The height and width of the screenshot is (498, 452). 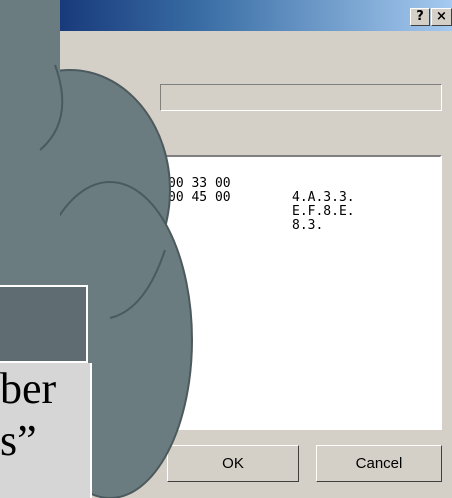 What do you see at coordinates (18, 440) in the screenshot?
I see `callout-text-line: s”` at bounding box center [18, 440].